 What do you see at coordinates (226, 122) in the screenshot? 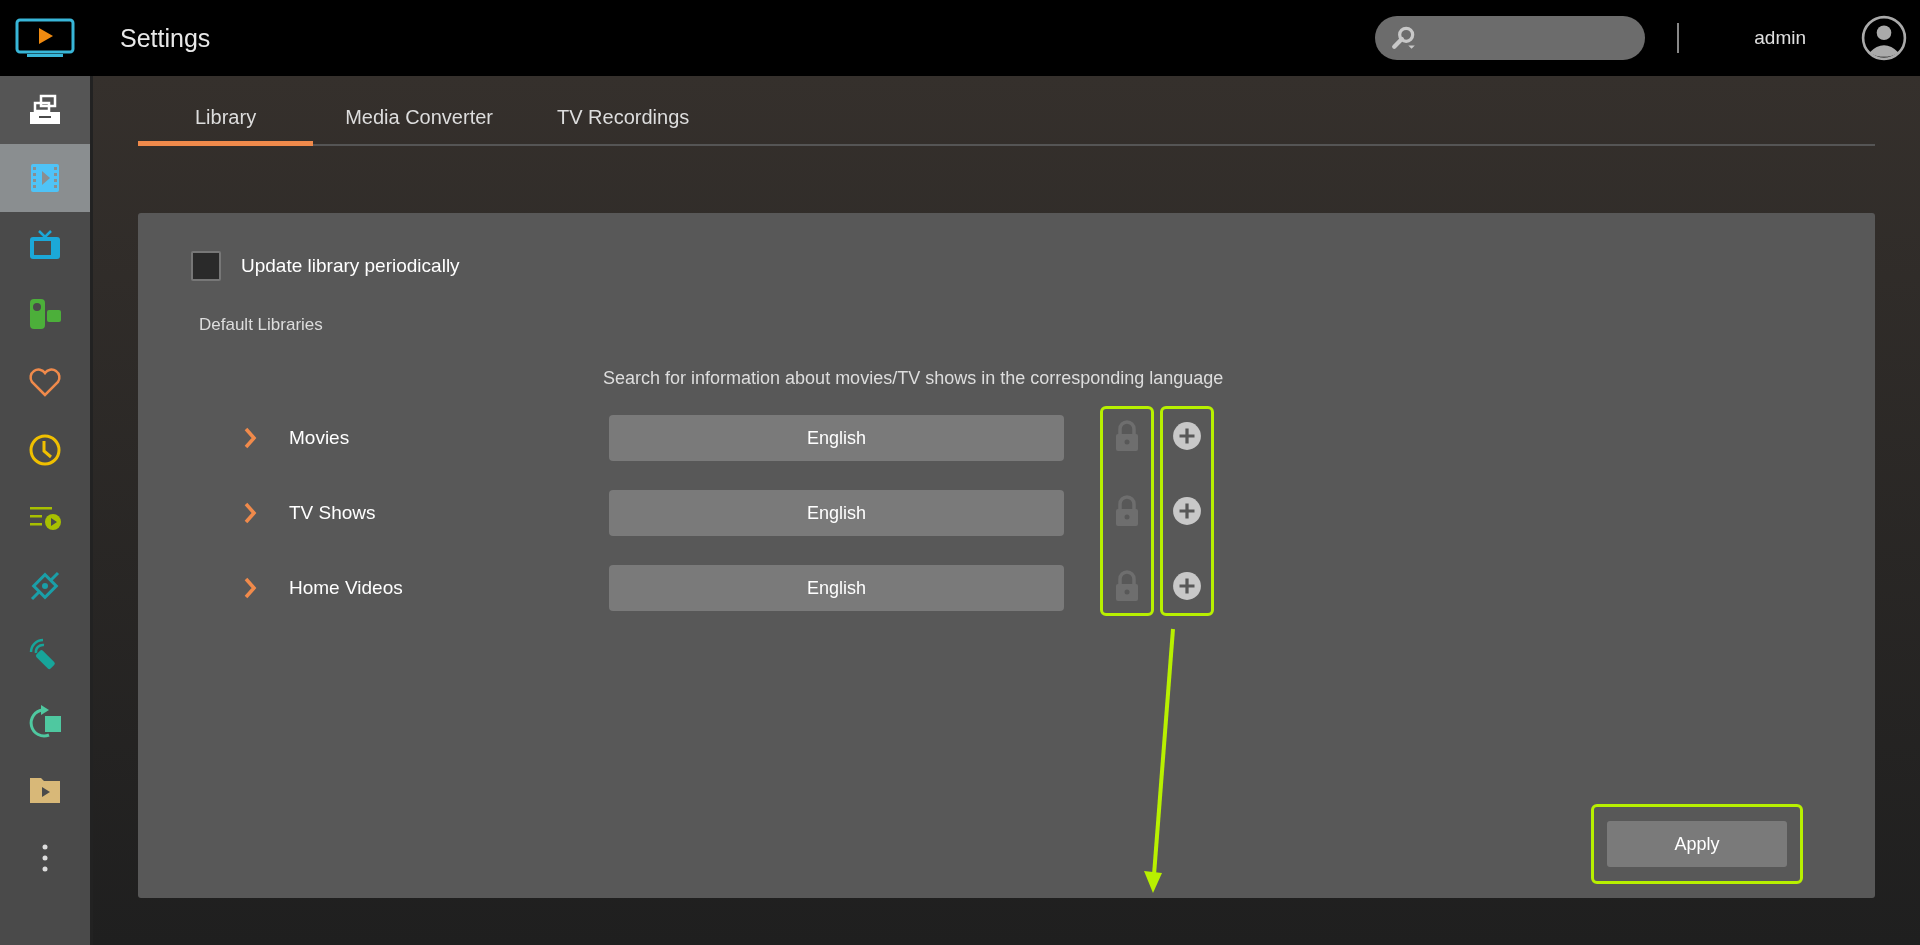
I see `tab: Library` at bounding box center [226, 122].